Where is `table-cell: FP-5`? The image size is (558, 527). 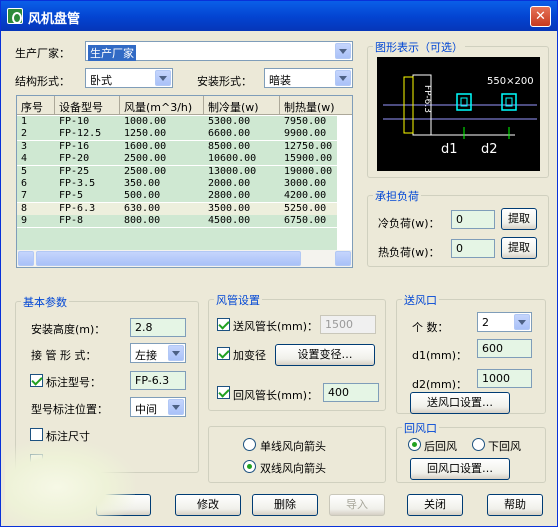 table-cell: FP-5 is located at coordinates (71, 196).